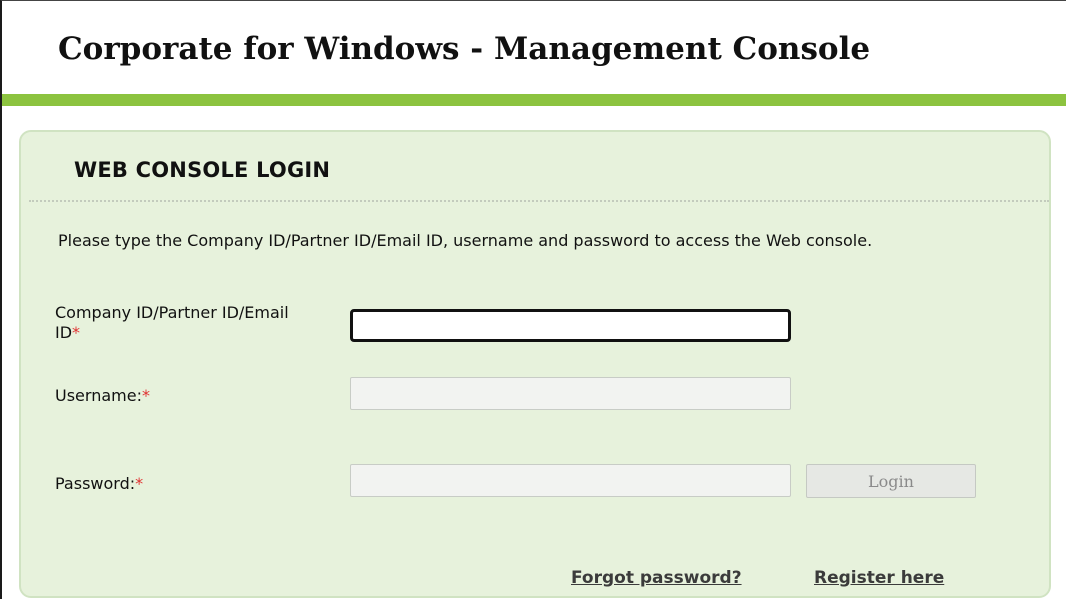 The width and height of the screenshot is (1066, 599). I want to click on company-id-label-text: Company ID/Partner ID/Email ID, so click(172, 322).